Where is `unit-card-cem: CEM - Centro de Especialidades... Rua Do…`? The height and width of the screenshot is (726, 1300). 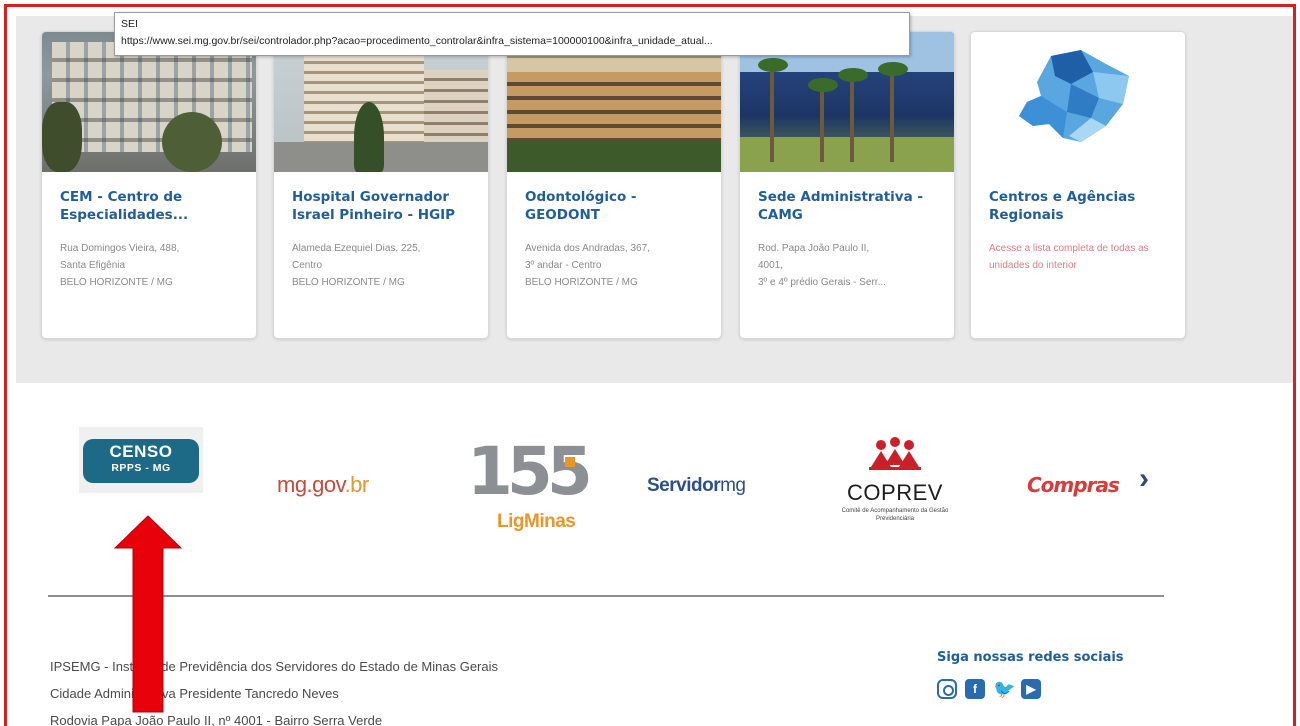 unit-card-cem: CEM - Centro de Especialidades... Rua Do… is located at coordinates (149, 185).